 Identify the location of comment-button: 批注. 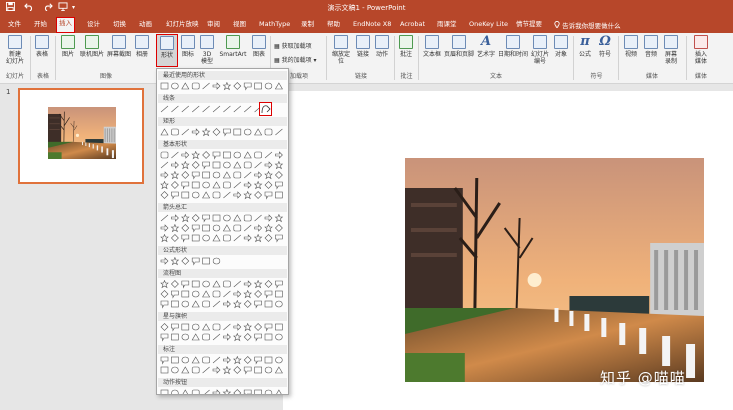
(406, 46).